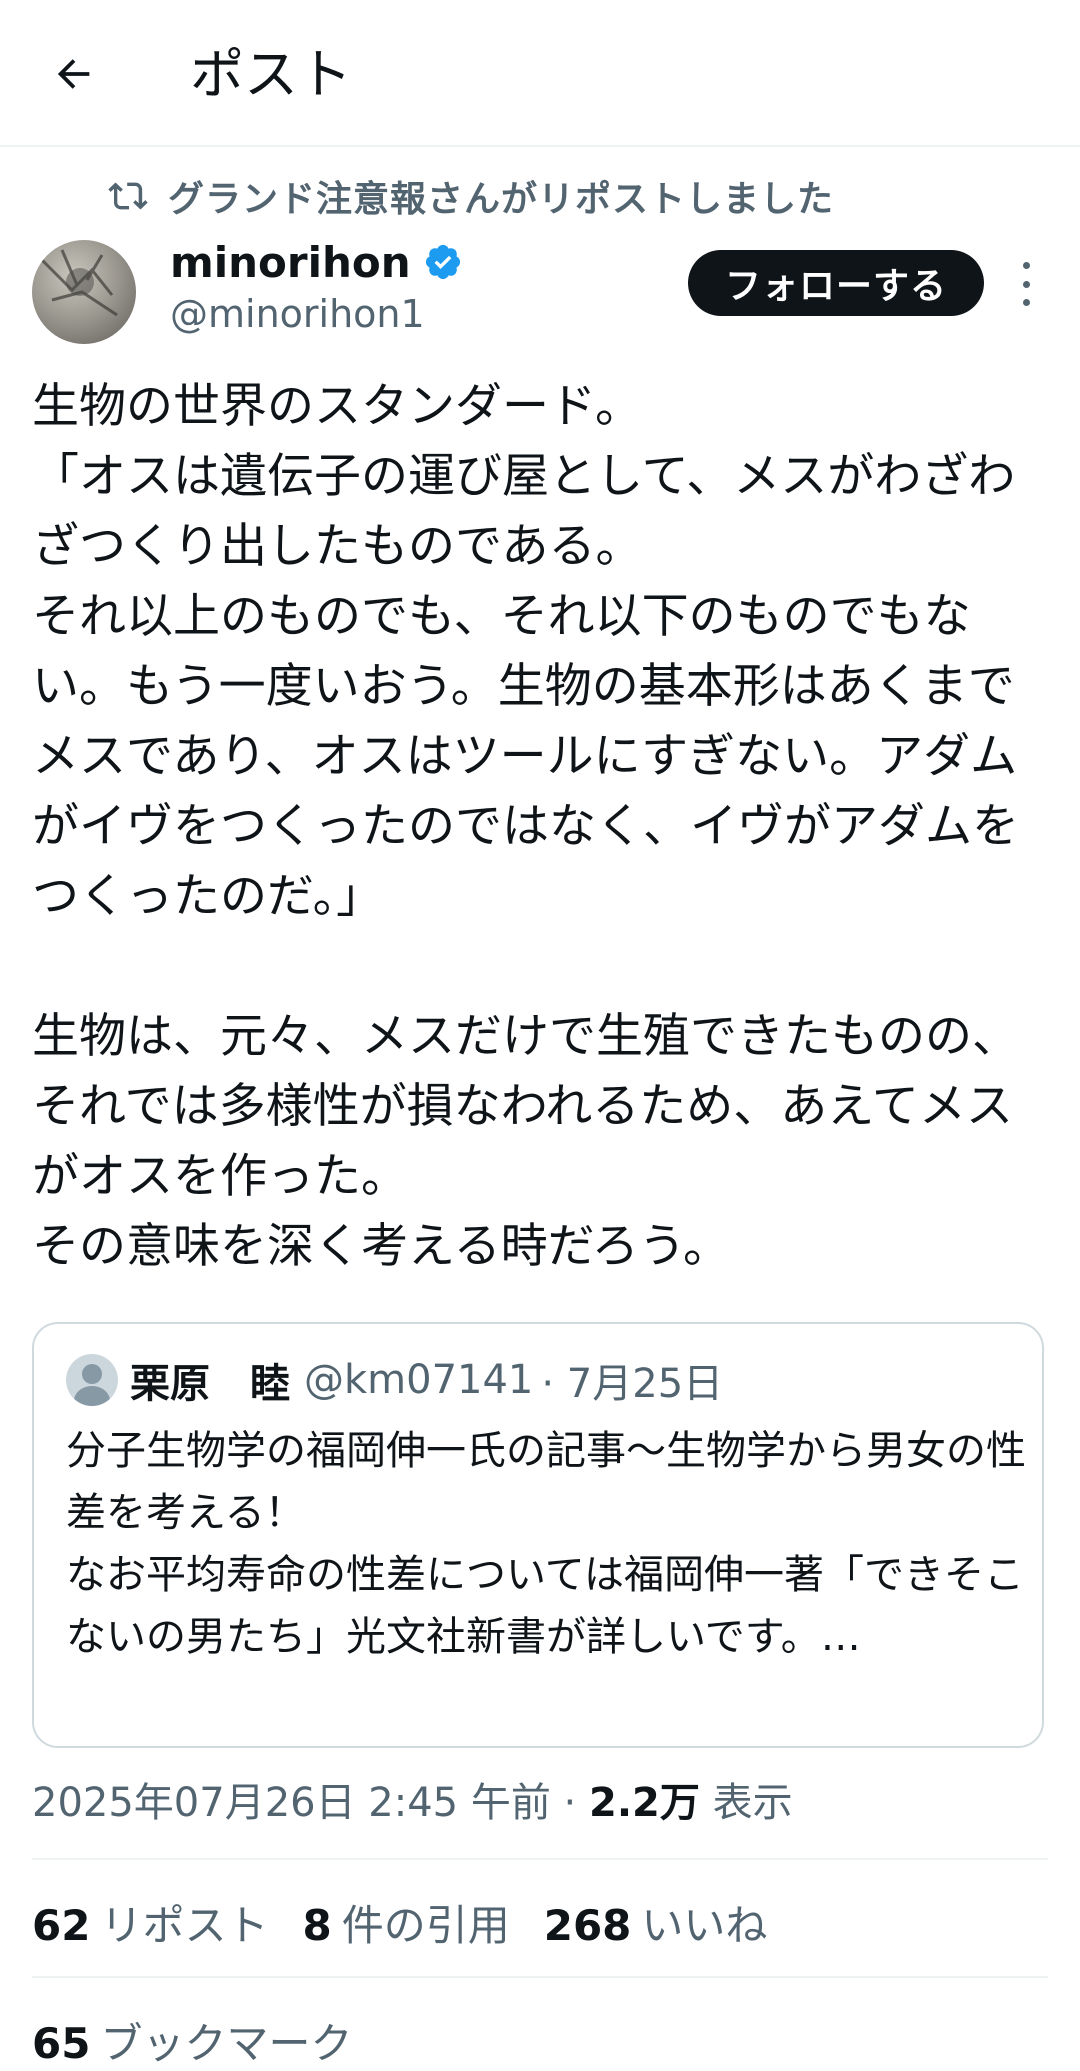 This screenshot has width=1080, height=2071. What do you see at coordinates (210, 1384) in the screenshot?
I see `quoted-author-name: 栗原 睦` at bounding box center [210, 1384].